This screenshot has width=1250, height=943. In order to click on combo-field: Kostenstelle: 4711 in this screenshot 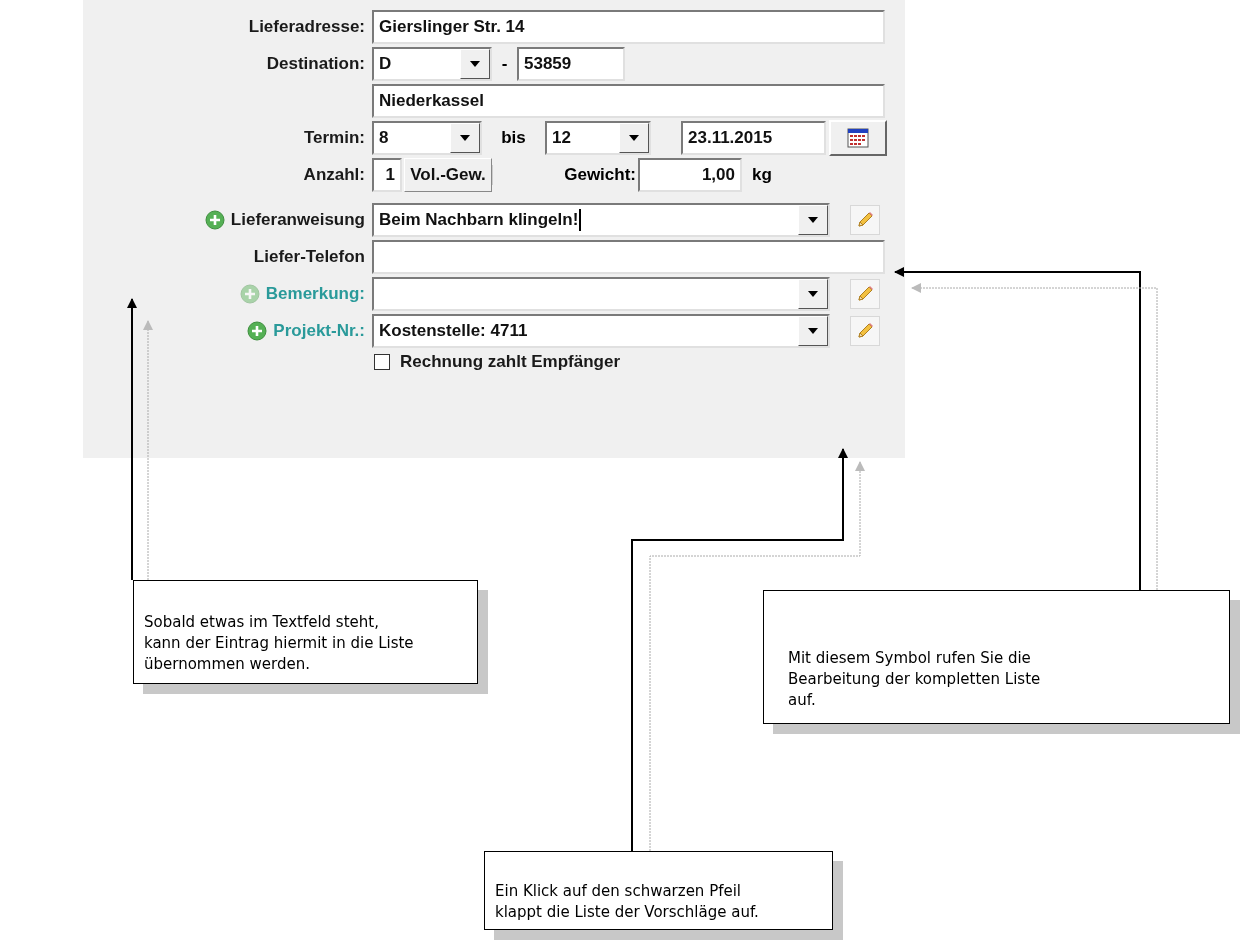, I will do `click(601, 331)`.